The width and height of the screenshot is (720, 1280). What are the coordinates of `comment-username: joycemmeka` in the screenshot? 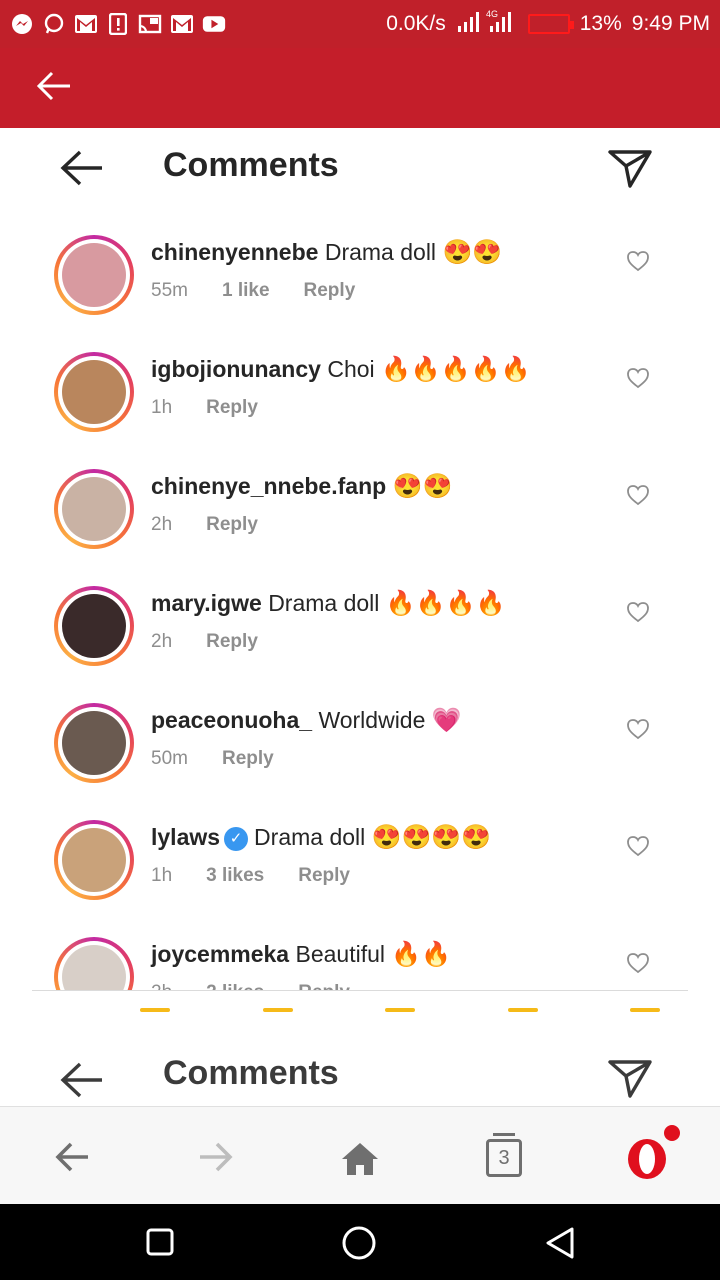 It's located at (220, 954).